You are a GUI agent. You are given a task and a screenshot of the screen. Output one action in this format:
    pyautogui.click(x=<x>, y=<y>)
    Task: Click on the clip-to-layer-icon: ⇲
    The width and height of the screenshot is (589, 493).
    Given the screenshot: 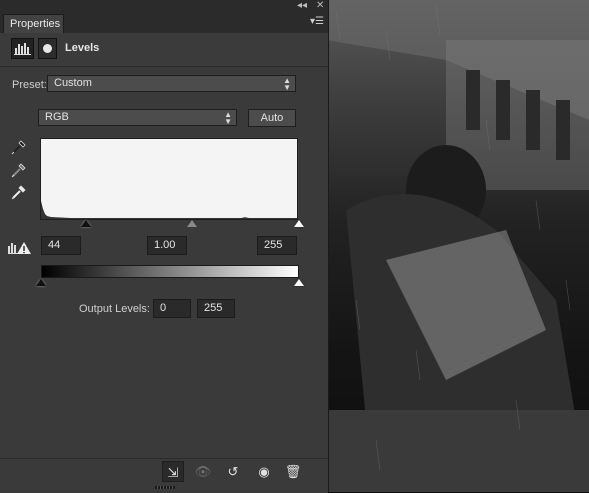 What is the action you would take?
    pyautogui.click(x=173, y=471)
    